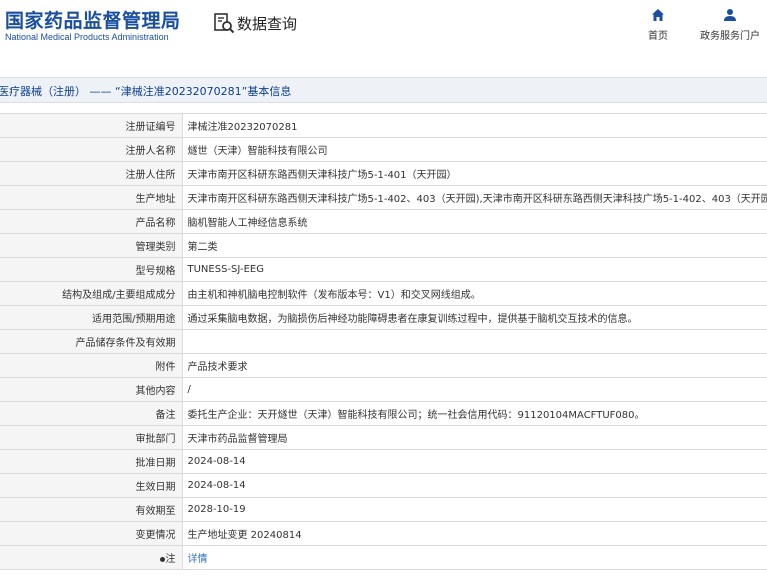 Image resolution: width=767 pixels, height=584 pixels. Describe the element at coordinates (730, 15) in the screenshot. I see `user-icon` at that location.